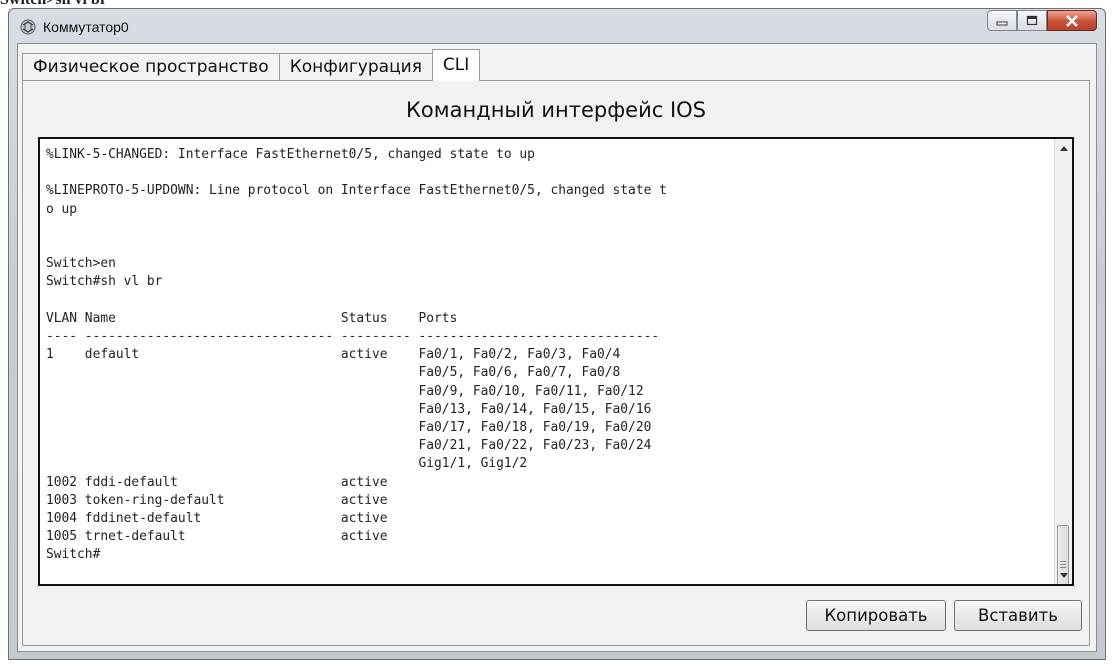 Image resolution: width=1113 pixels, height=666 pixels. I want to click on close-button, so click(1072, 20).